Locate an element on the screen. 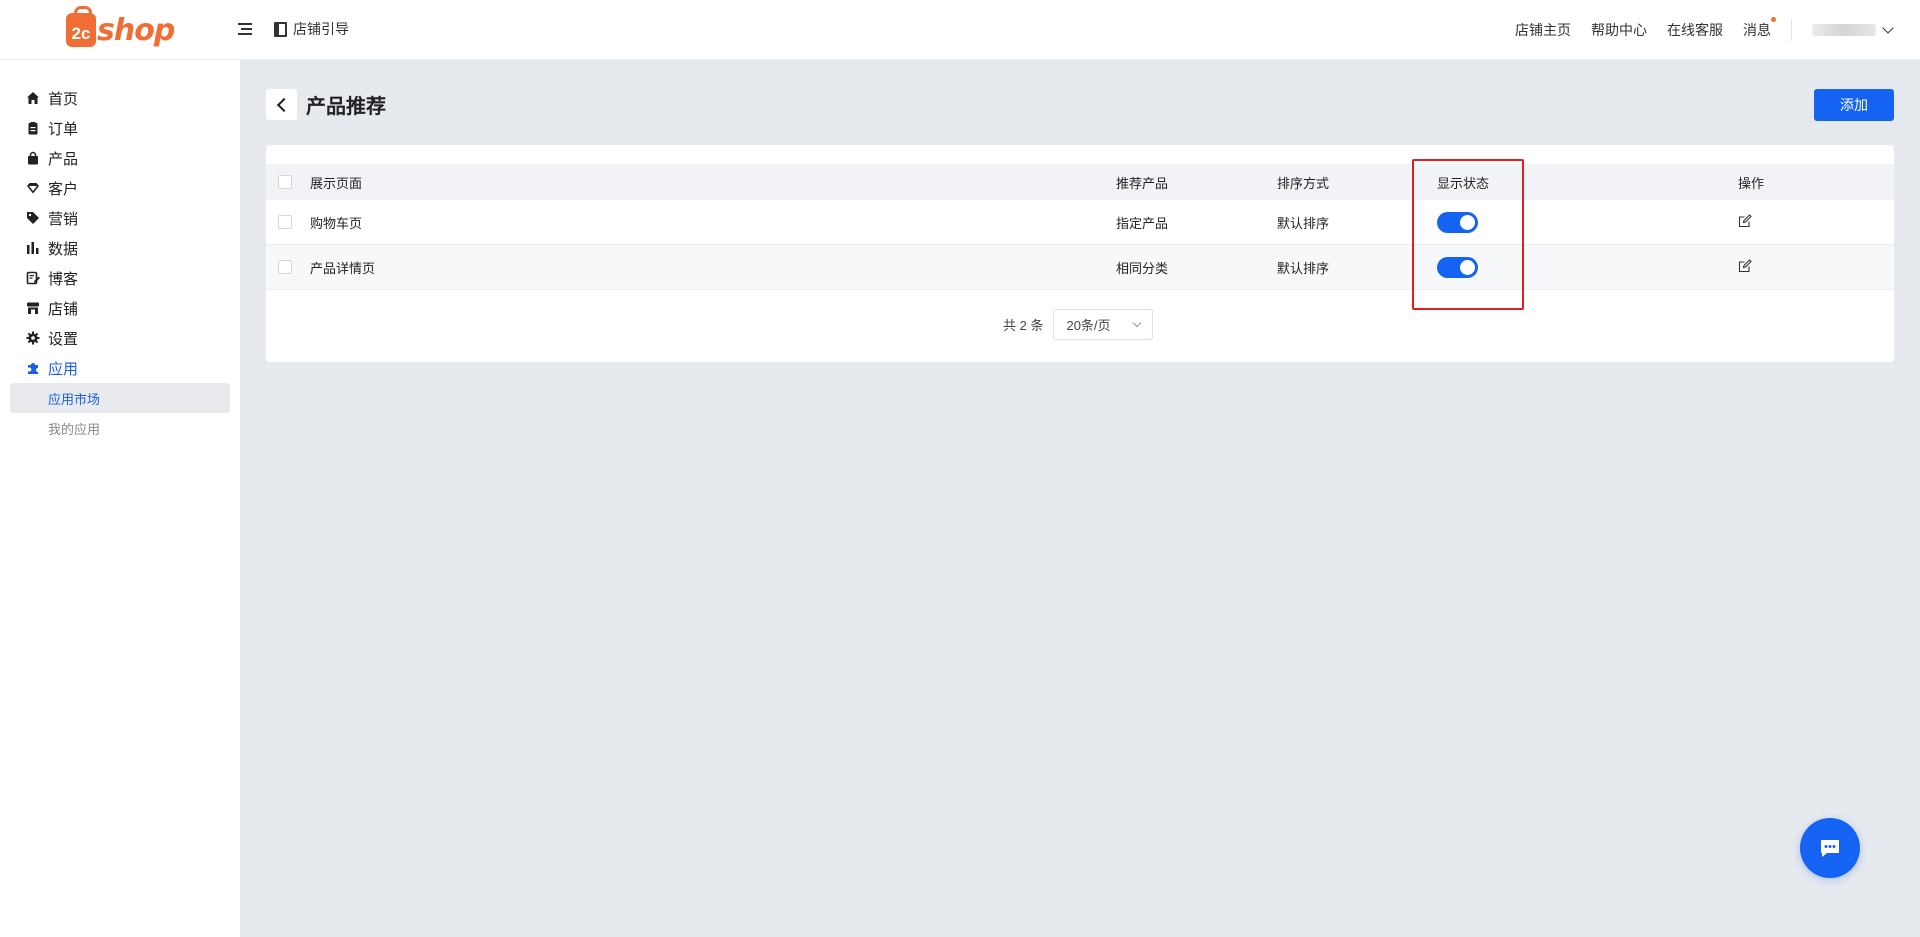  table-header: 展示页面 推荐产品 排序方式 显示状态 操作 is located at coordinates (1080, 182).